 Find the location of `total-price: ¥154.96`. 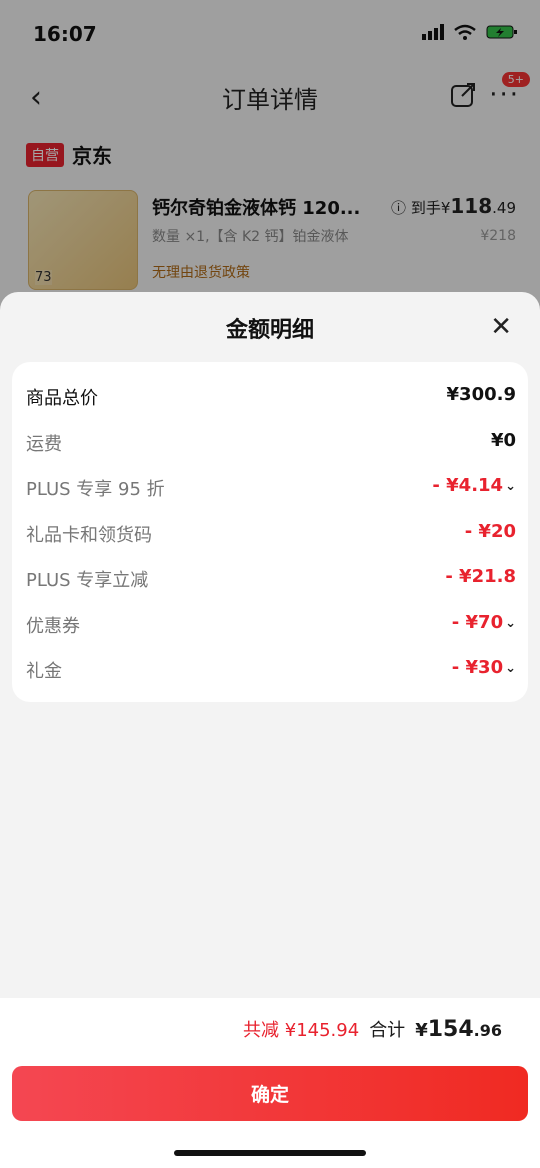

total-price: ¥154.96 is located at coordinates (458, 1029).